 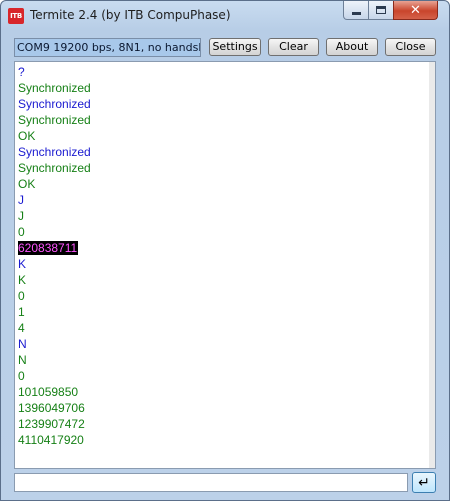 I want to click on app-icon: ITB, so click(x=16, y=16).